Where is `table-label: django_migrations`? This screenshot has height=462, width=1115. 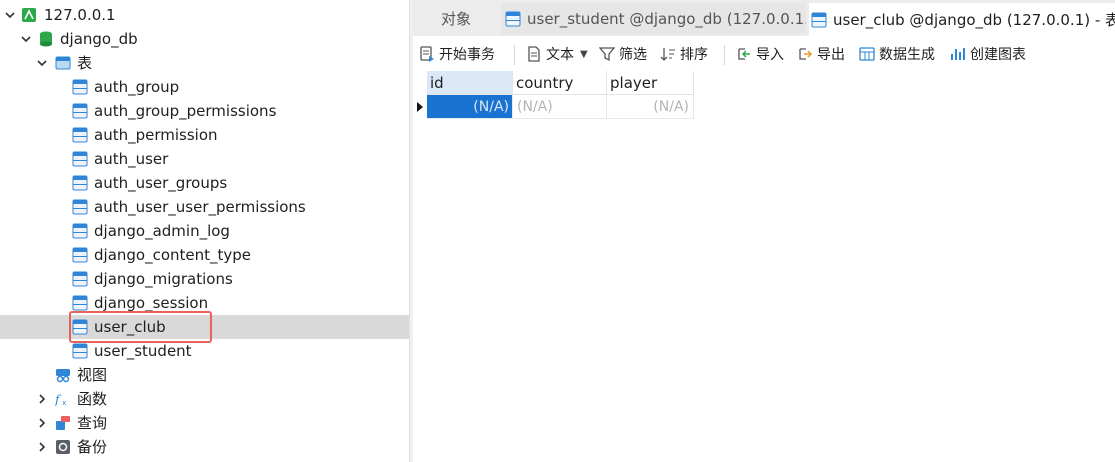 table-label: django_migrations is located at coordinates (163, 279).